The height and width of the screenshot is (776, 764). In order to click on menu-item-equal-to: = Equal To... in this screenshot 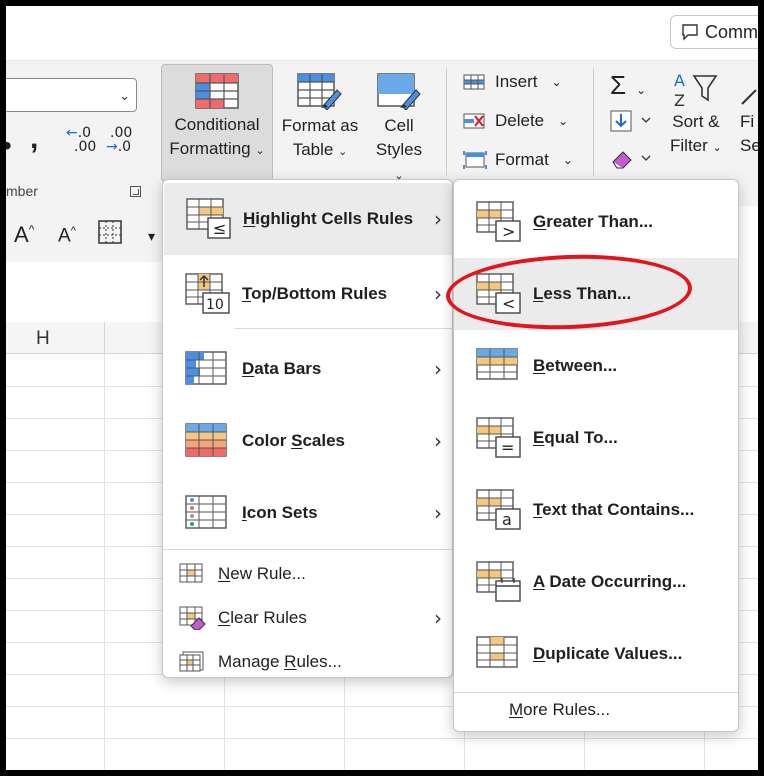, I will do `click(596, 438)`.